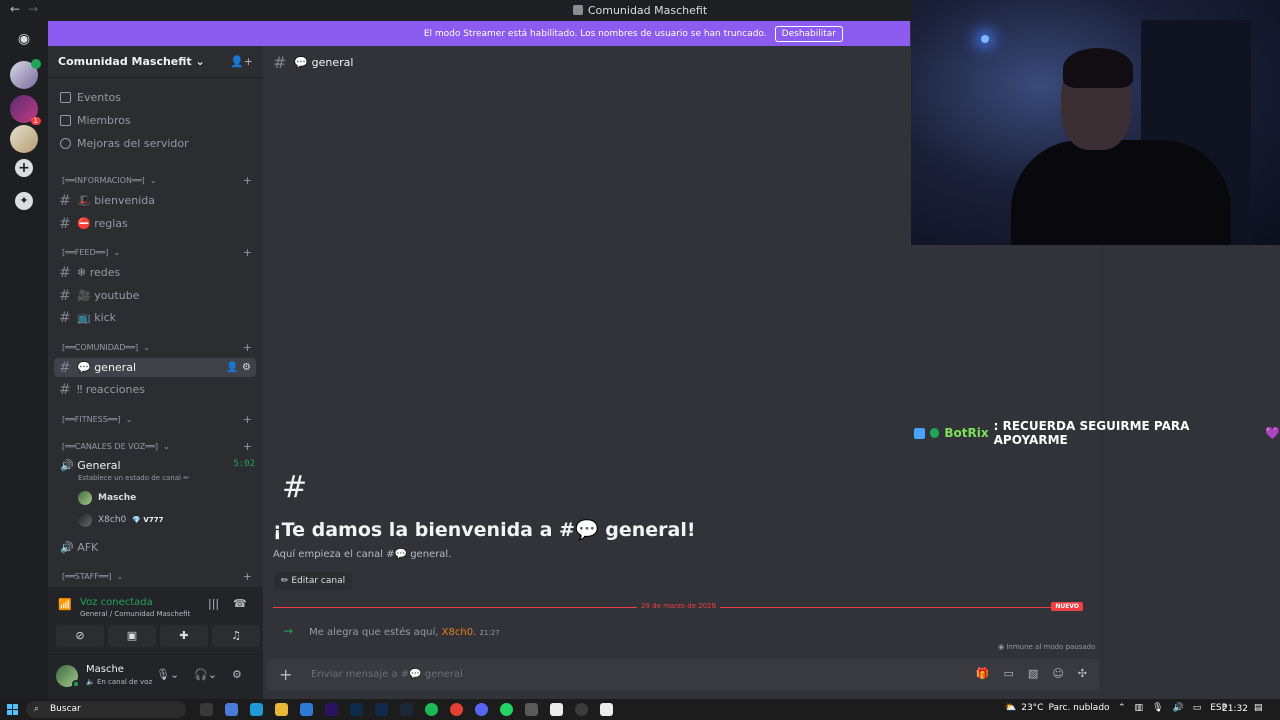 The height and width of the screenshot is (720, 1280). What do you see at coordinates (157, 347) in the screenshot?
I see `category-community: [══COMUNIDAD══] ⌄ +` at bounding box center [157, 347].